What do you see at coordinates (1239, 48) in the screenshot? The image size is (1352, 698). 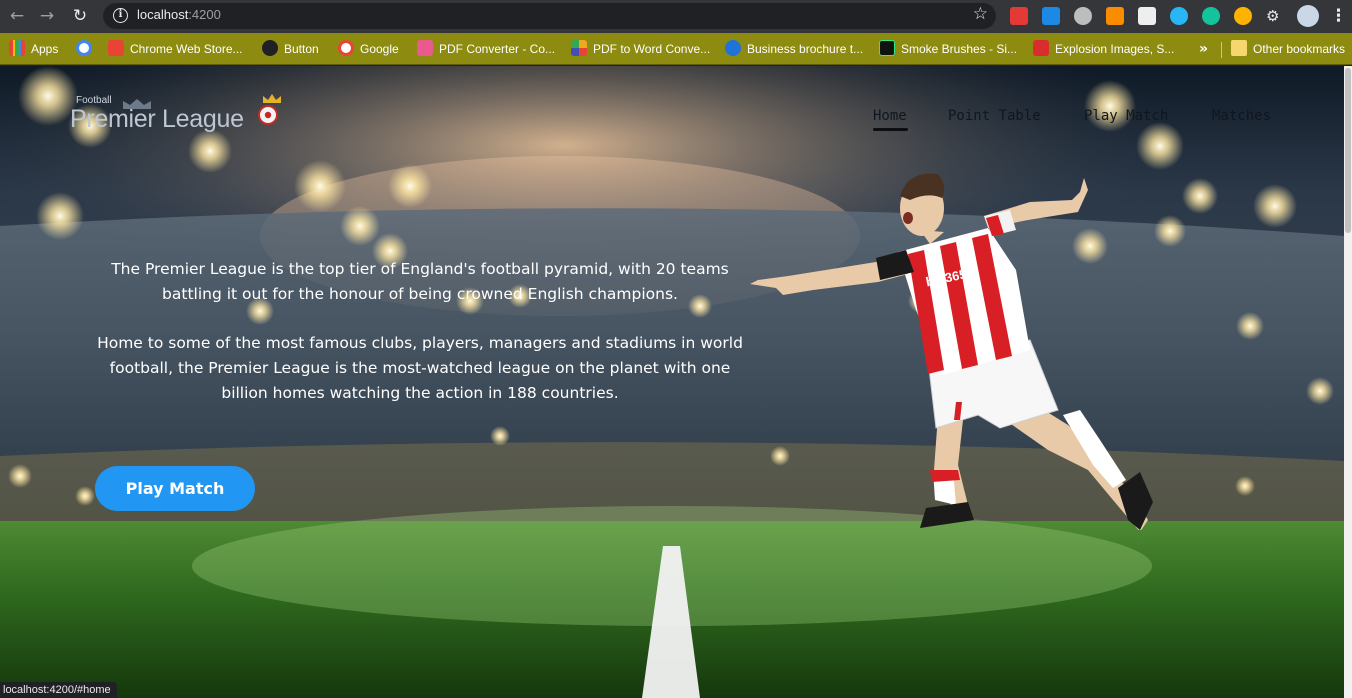 I see `folder-icon` at bounding box center [1239, 48].